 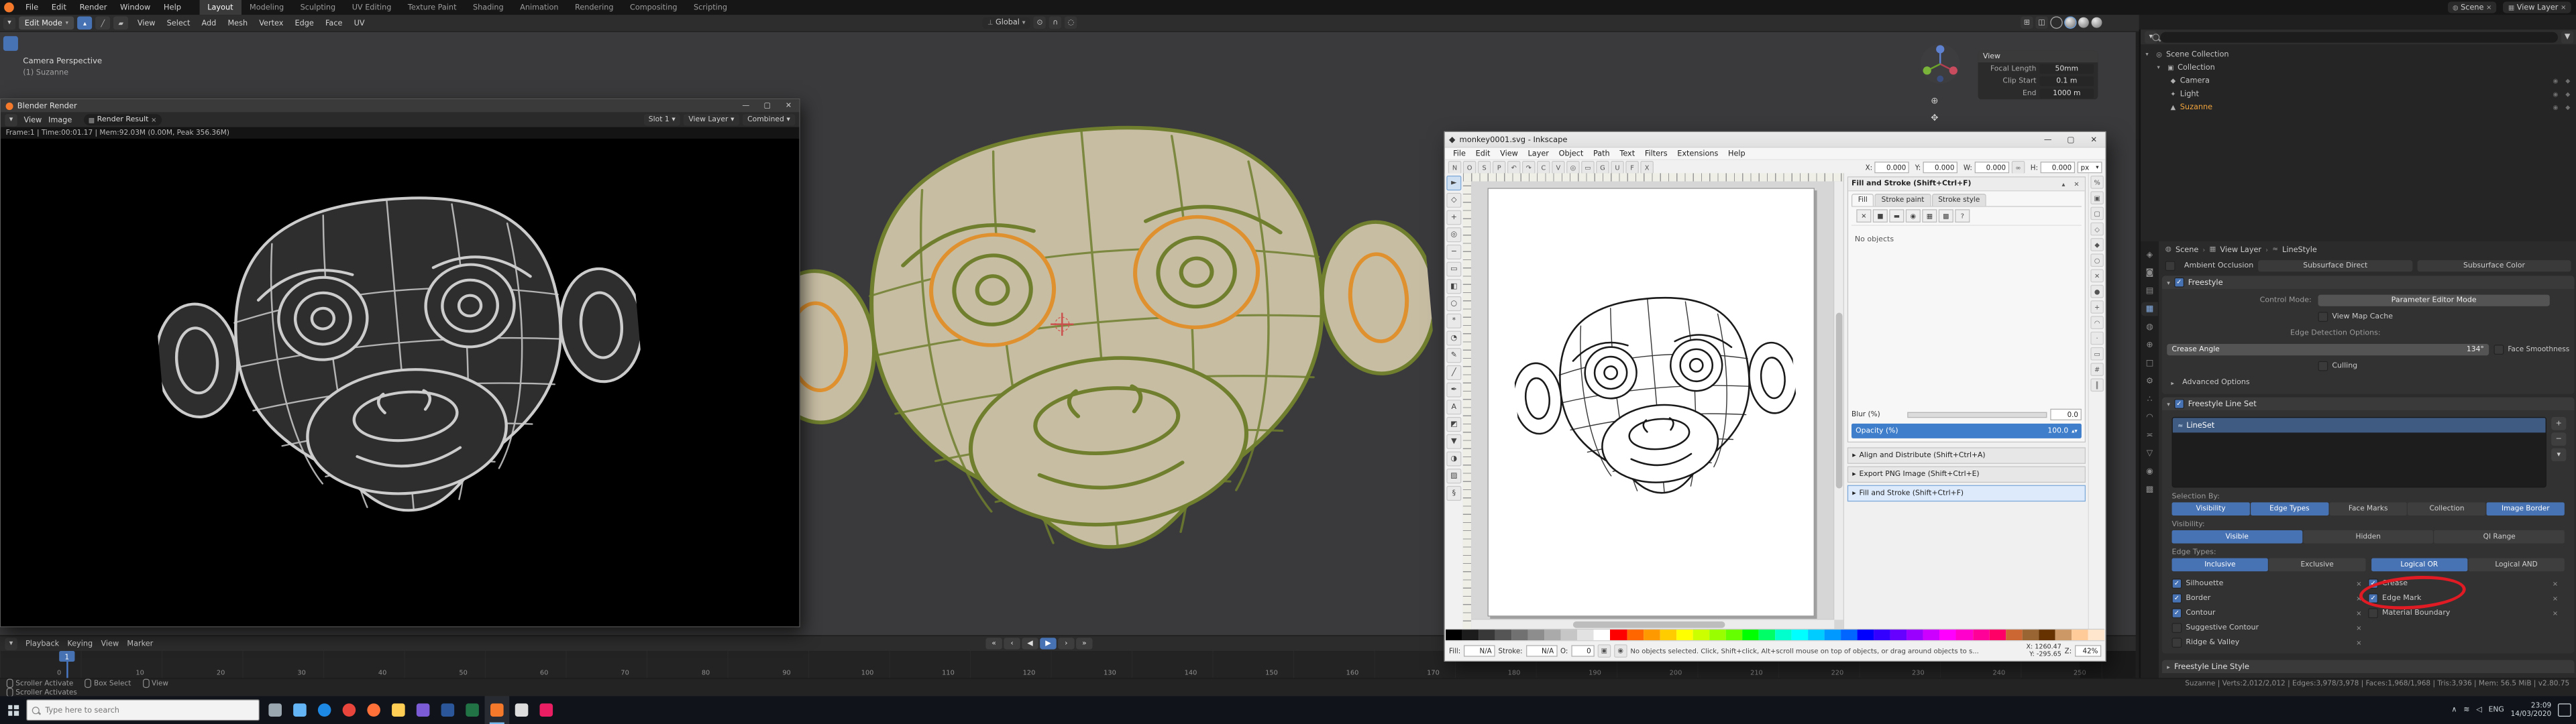 What do you see at coordinates (2323, 366) in the screenshot?
I see `culling-checkbox` at bounding box center [2323, 366].